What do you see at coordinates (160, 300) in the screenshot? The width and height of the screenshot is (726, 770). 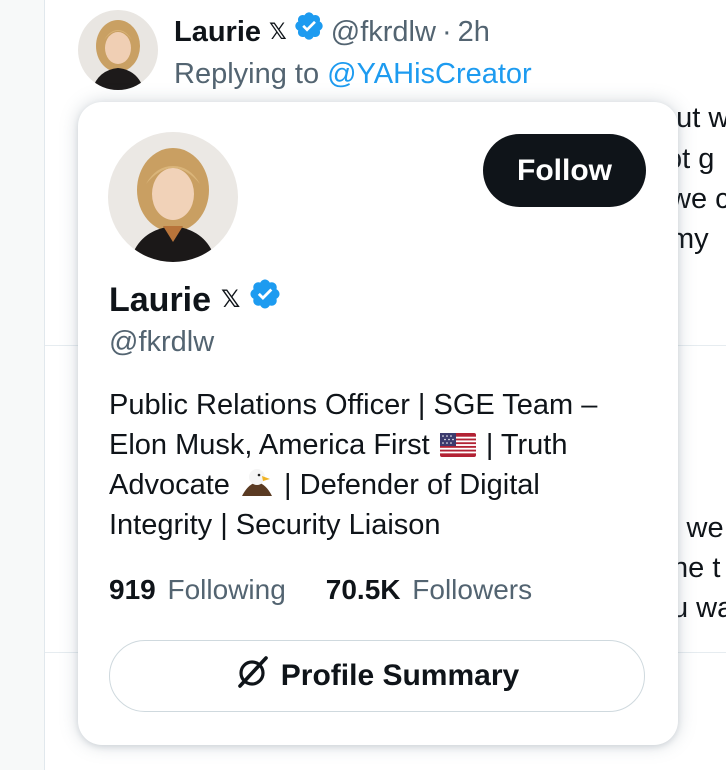 I see `profile-name: Laurie` at bounding box center [160, 300].